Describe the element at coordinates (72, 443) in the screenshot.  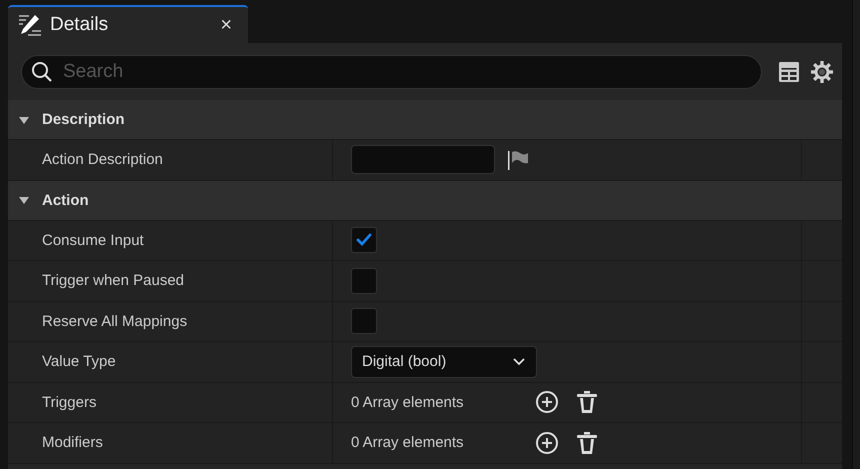
I see `property-label: Modifiers` at that location.